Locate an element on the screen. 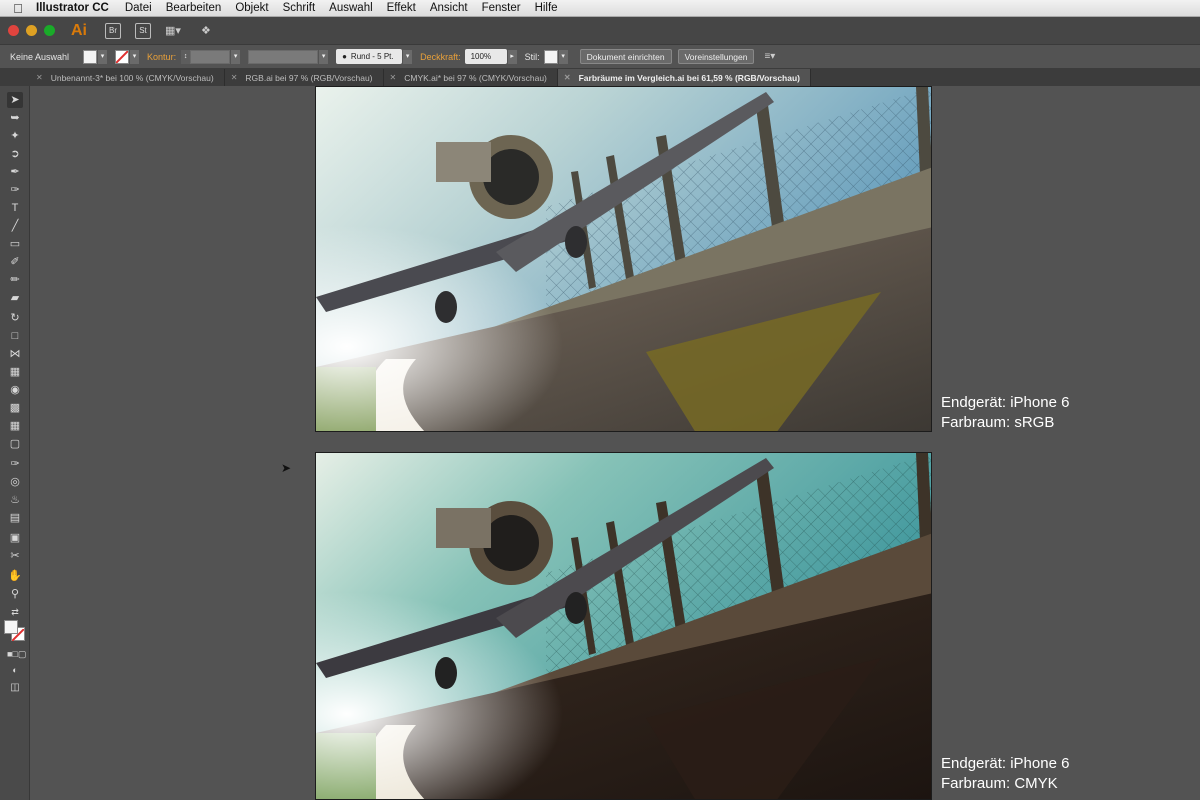  gpu-performance-icon: ❖ is located at coordinates (212, 31).